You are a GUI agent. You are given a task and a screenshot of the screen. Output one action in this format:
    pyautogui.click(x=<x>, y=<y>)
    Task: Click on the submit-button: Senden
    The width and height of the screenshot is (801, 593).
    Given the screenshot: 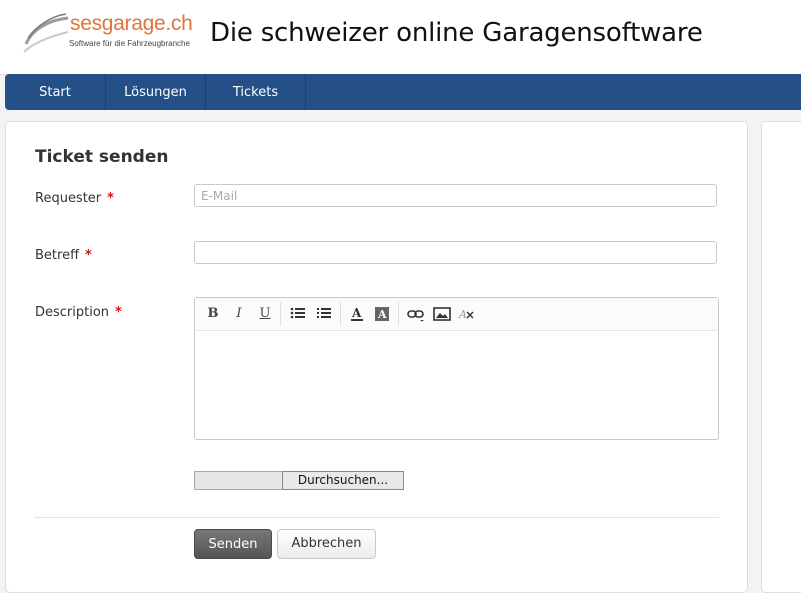 What is the action you would take?
    pyautogui.click(x=233, y=544)
    